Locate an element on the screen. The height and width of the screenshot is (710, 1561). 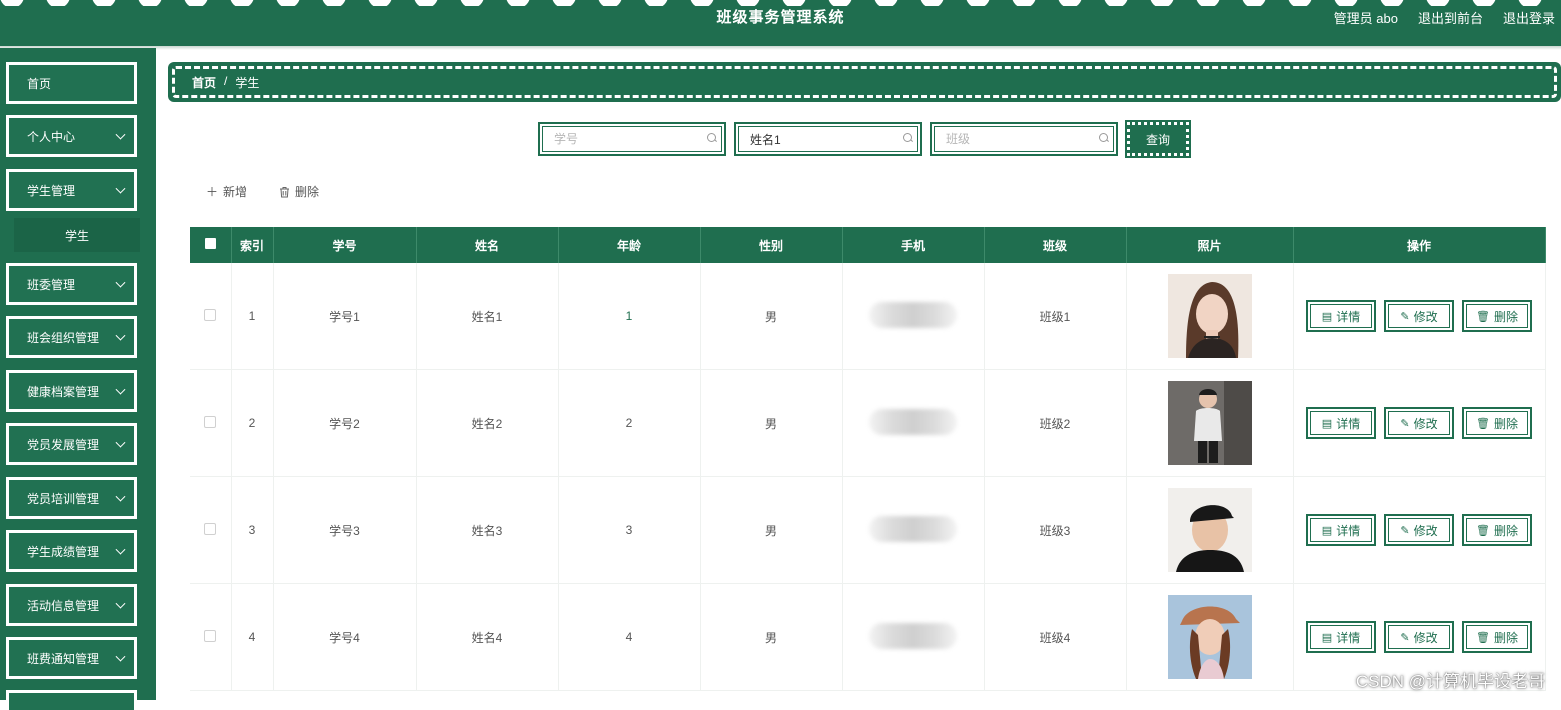
header-user-links: 管理员 abo 退出到前台 退出登录 is located at coordinates (1444, 17).